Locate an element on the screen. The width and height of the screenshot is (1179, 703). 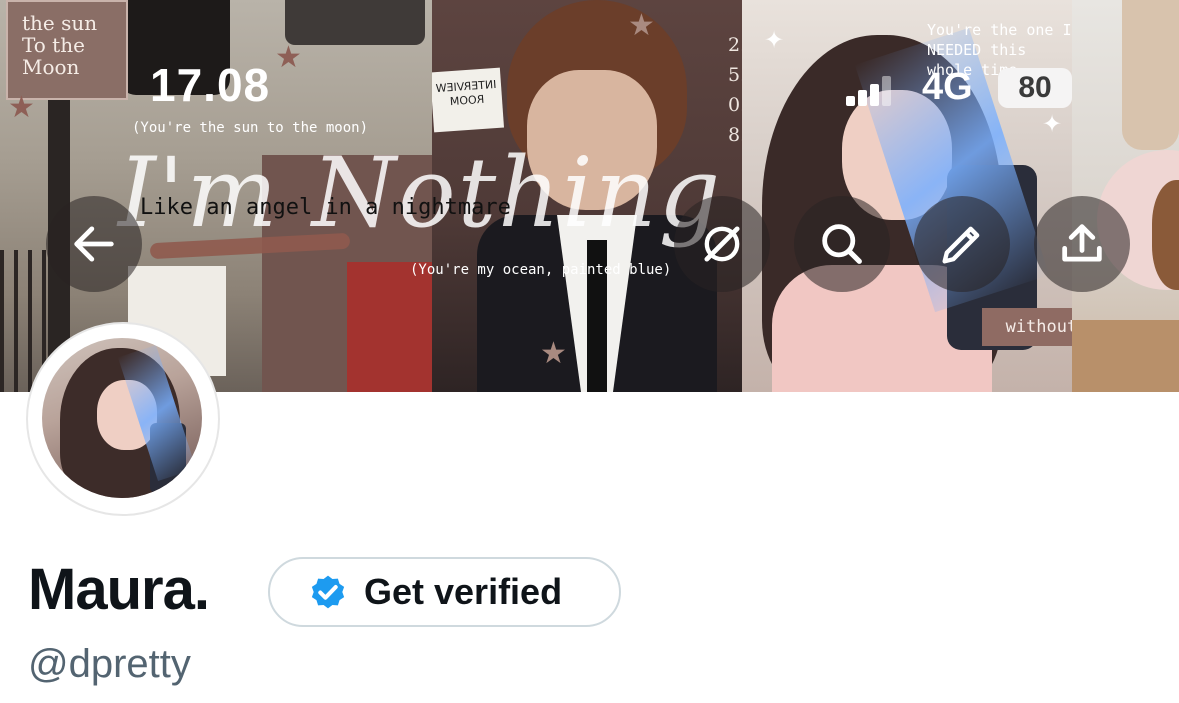
without-you-tag: without you! is located at coordinates (1027, 327).